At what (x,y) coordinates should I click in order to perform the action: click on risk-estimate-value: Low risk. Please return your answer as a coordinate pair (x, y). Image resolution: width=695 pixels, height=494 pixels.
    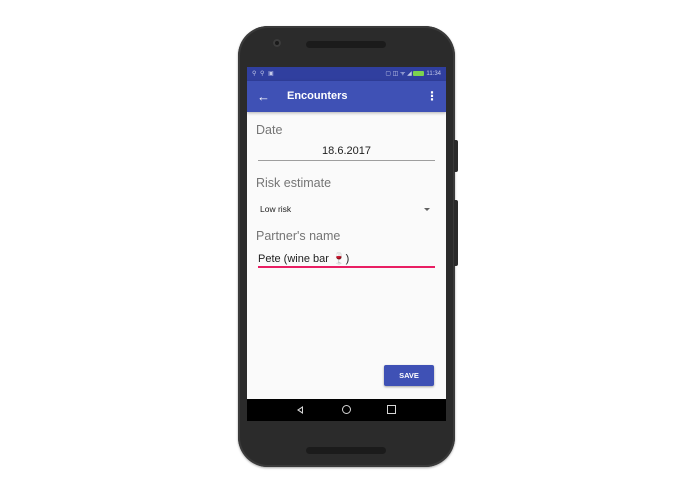
    Looking at the image, I should click on (276, 209).